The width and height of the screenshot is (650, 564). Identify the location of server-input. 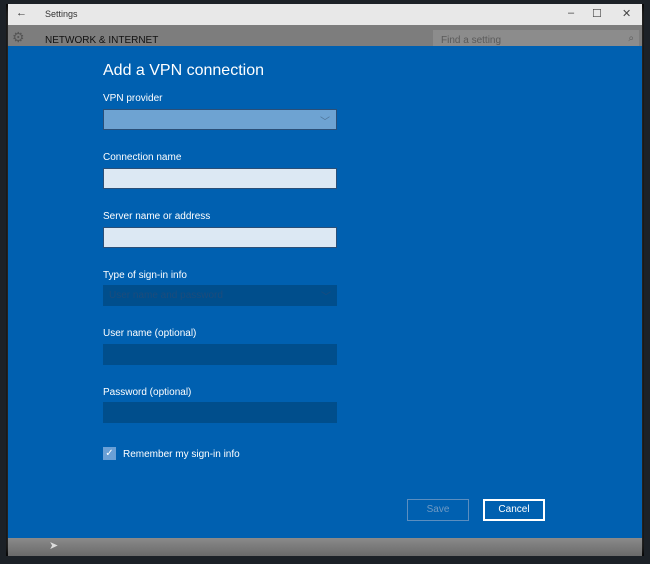
(220, 237).